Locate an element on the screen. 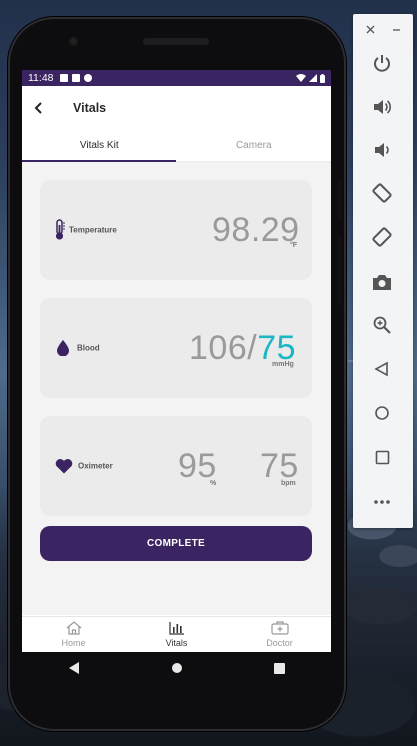  volume-down-button is located at coordinates (382, 150).